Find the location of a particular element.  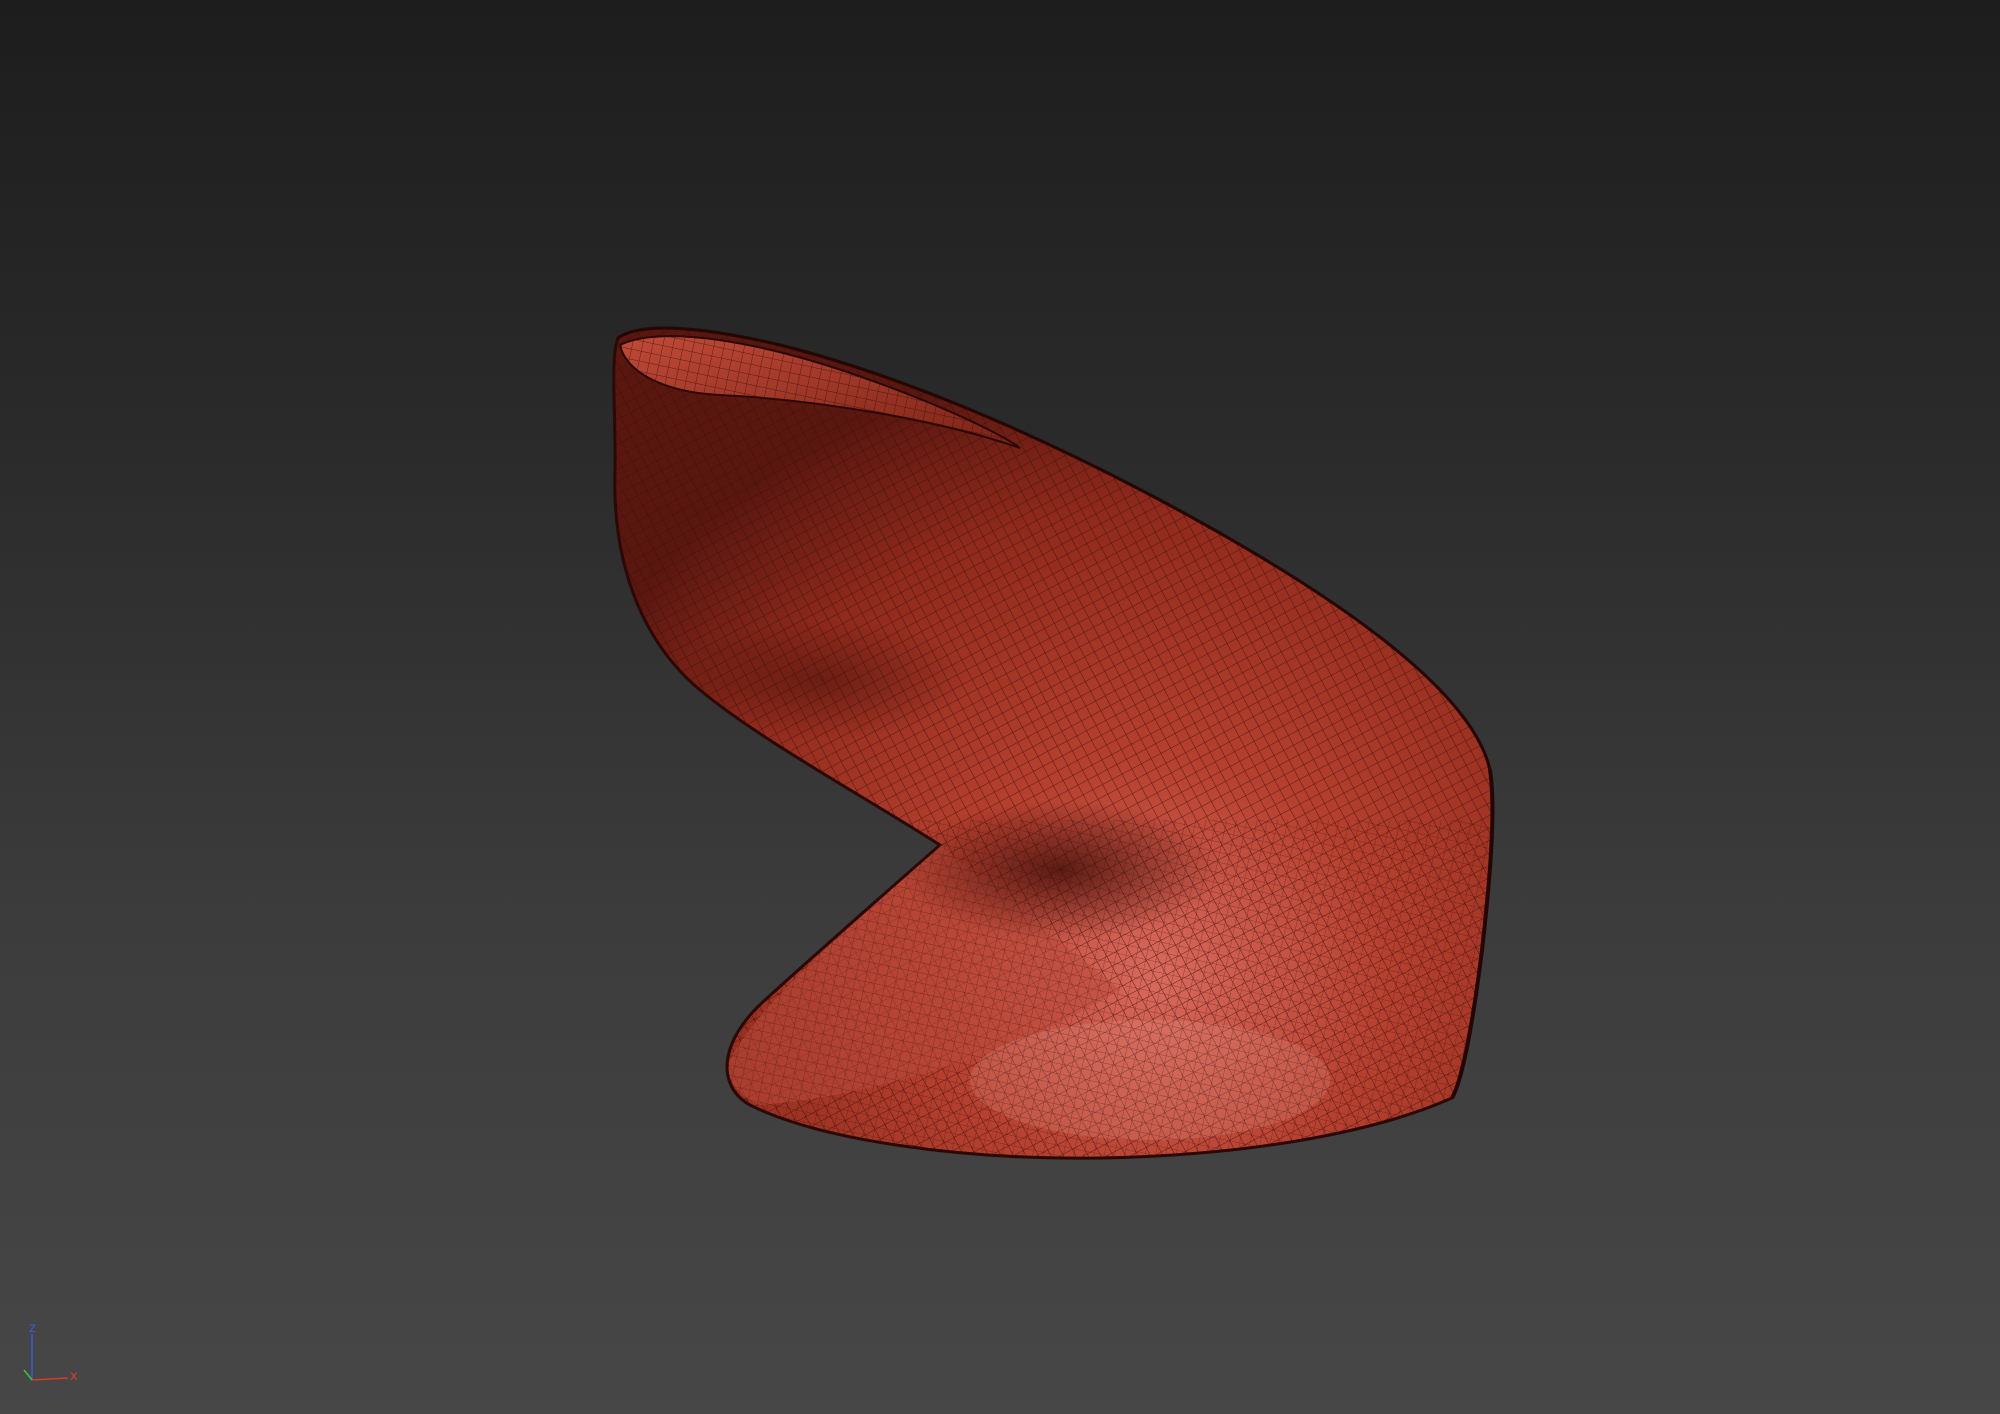

axis-gizmo: z x is located at coordinates (50, 1352).